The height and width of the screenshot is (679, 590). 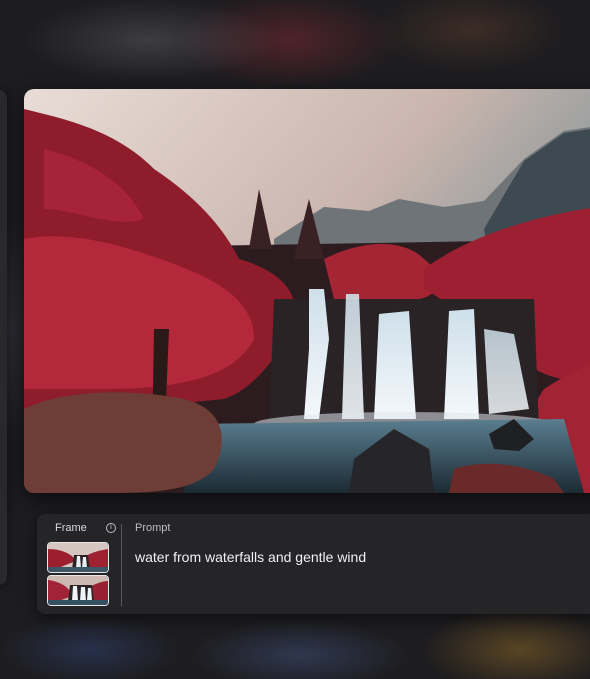 I want to click on prompt-label: Prompt, so click(x=153, y=528).